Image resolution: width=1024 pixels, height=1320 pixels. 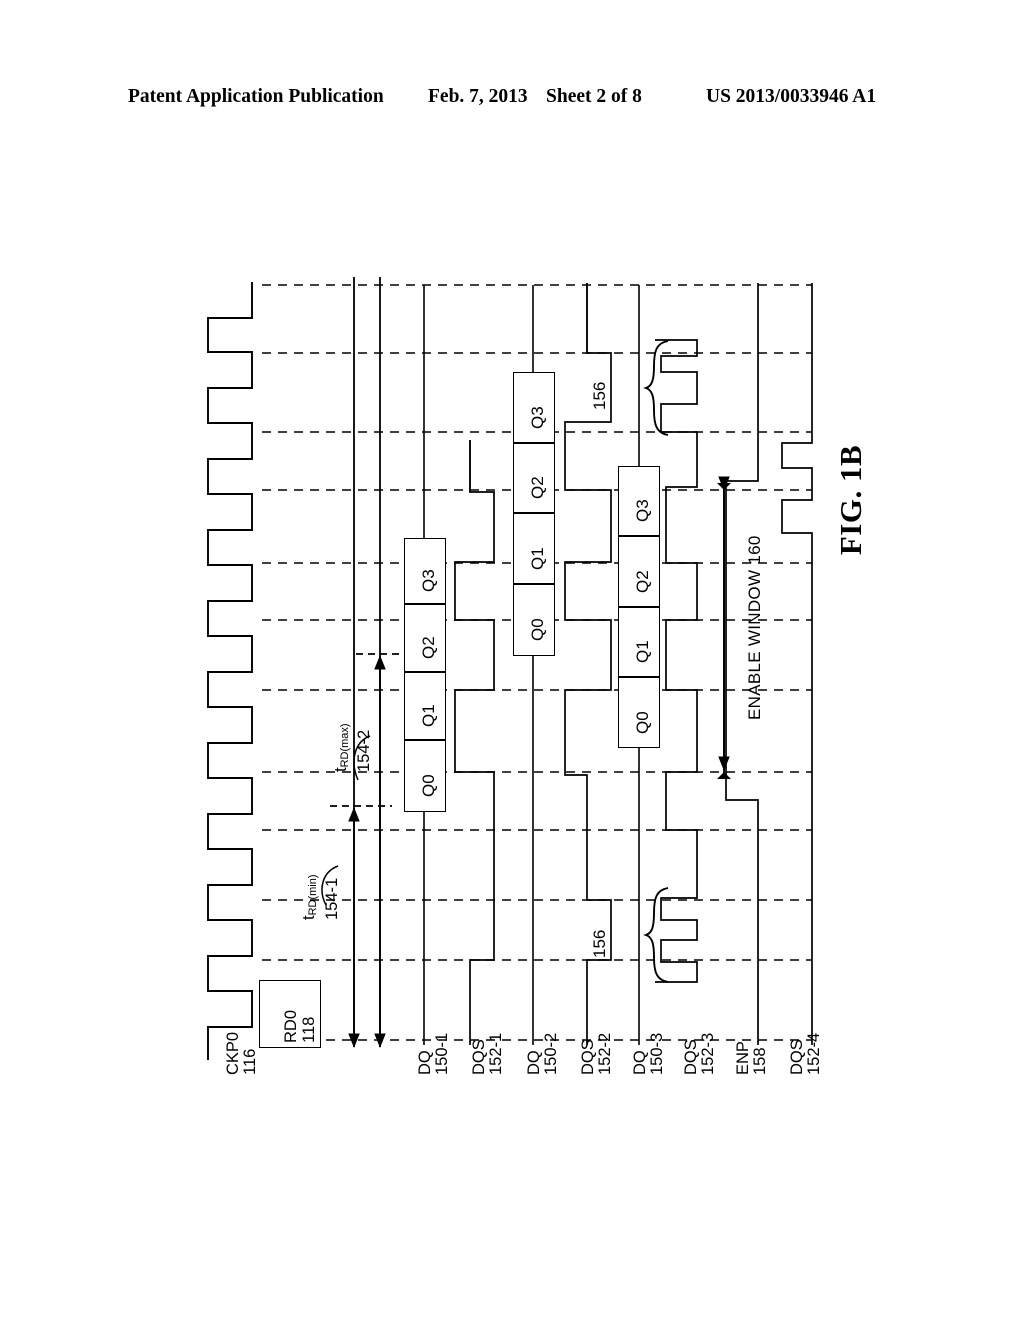 I want to click on signal-label-dqs-152-1: DQS 152-1, so click(x=487, y=1053).